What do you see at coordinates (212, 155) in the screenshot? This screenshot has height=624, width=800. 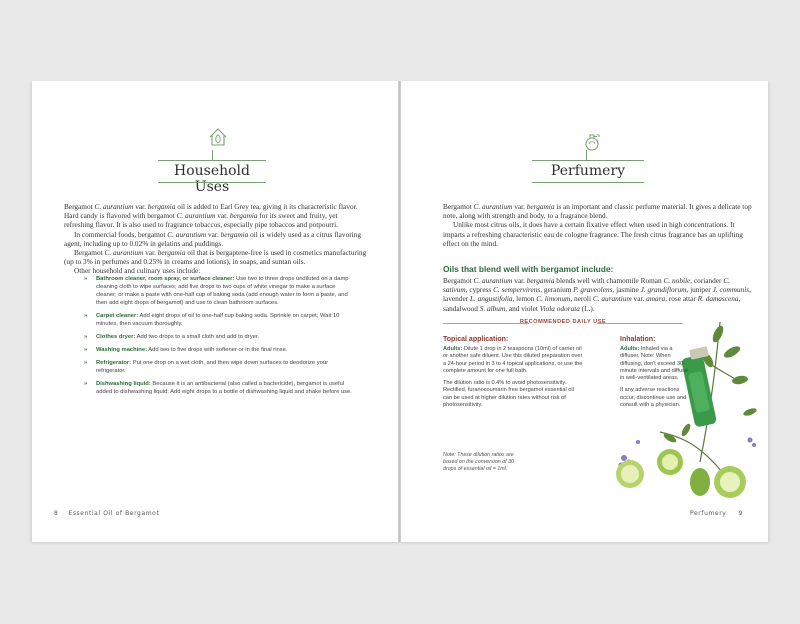 I see `title-tick` at bounding box center [212, 155].